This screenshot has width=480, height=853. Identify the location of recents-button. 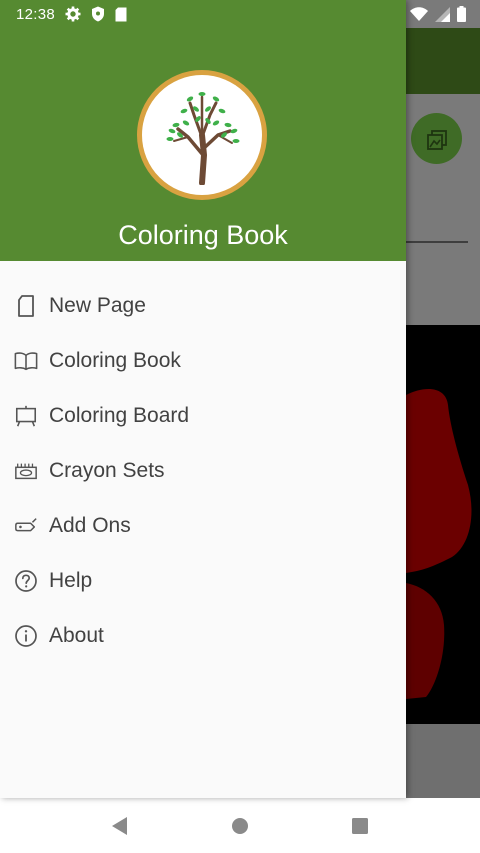
(360, 826).